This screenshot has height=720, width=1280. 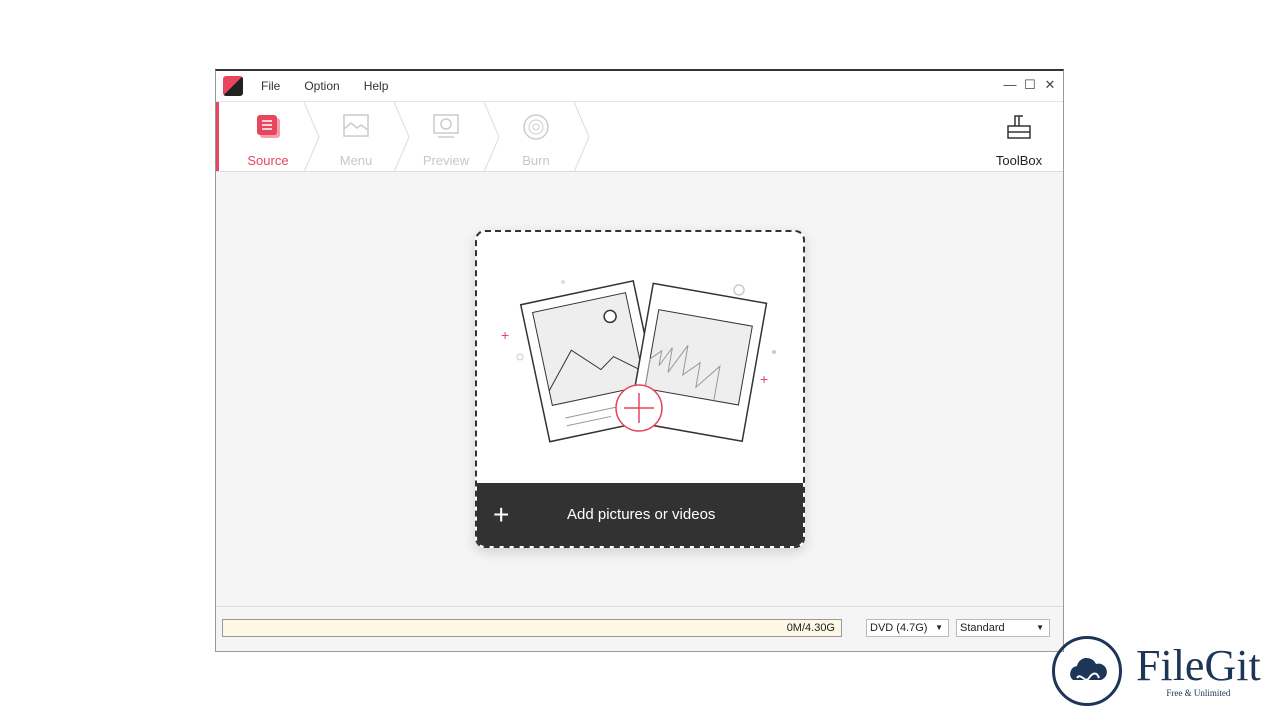 I want to click on step-label: Burn, so click(x=536, y=160).